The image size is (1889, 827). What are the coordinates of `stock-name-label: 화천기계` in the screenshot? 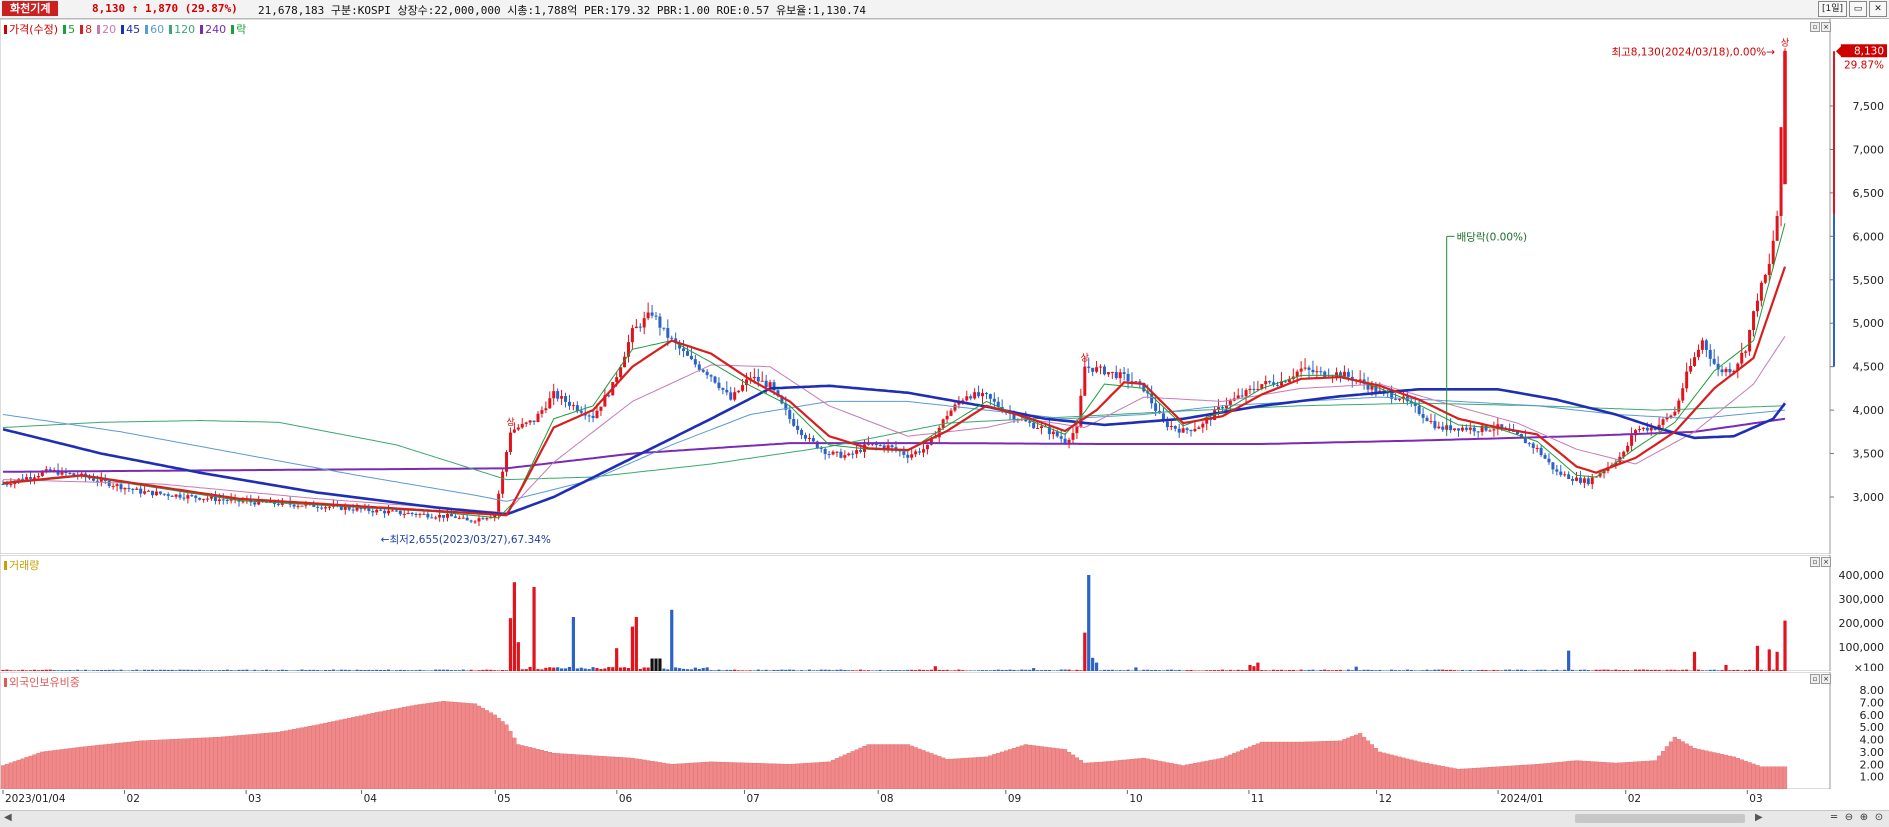 It's located at (30, 8).